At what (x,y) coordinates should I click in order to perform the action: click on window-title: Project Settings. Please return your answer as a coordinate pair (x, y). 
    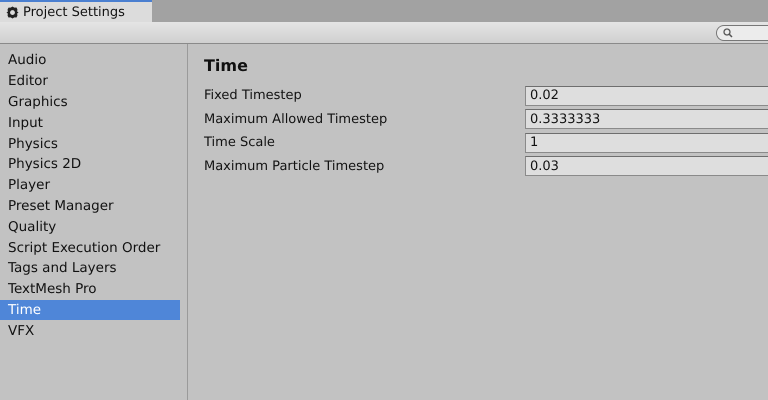
    Looking at the image, I should click on (74, 12).